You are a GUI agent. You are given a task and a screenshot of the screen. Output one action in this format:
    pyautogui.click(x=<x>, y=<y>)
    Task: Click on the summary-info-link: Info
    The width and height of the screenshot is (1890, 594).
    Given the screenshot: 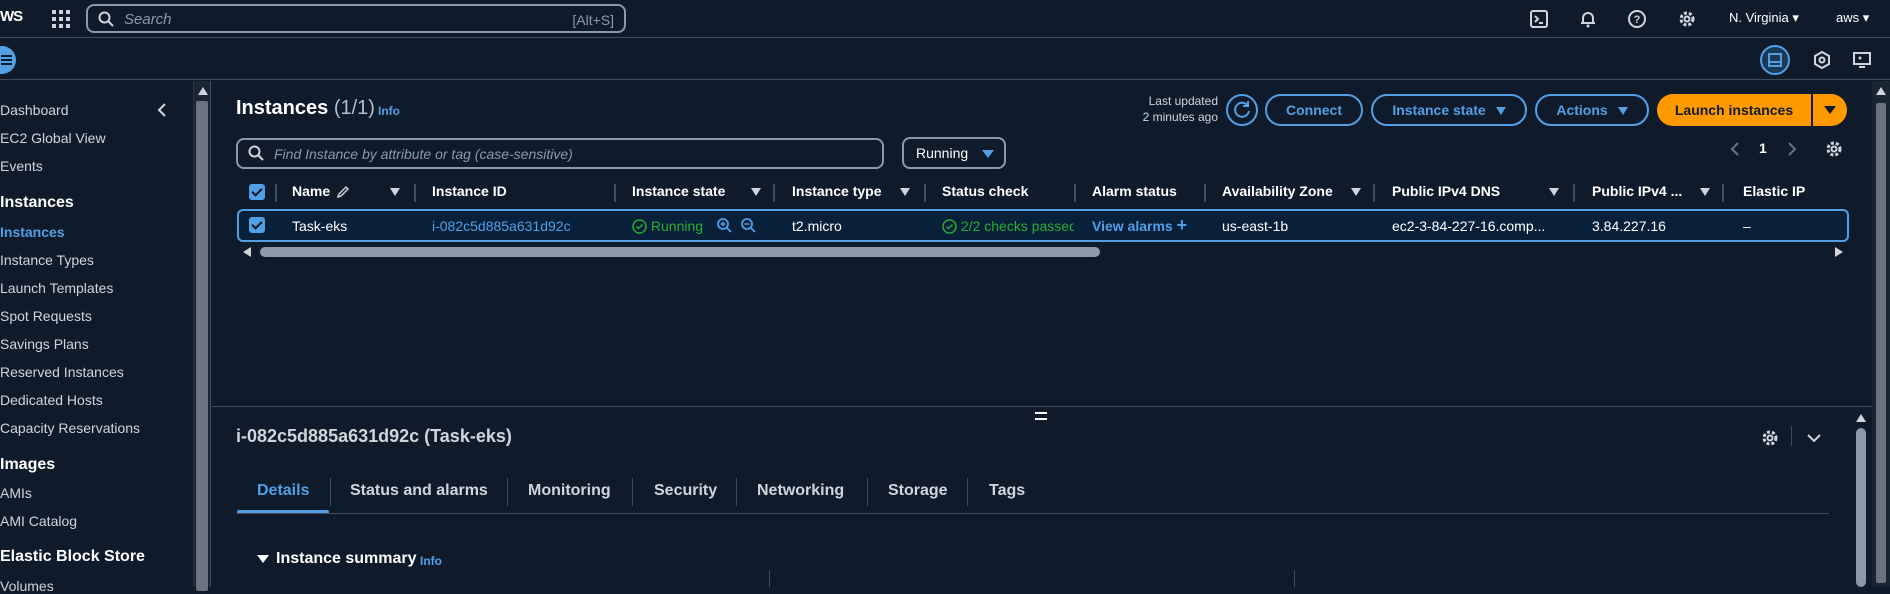 What is the action you would take?
    pyautogui.click(x=431, y=561)
    